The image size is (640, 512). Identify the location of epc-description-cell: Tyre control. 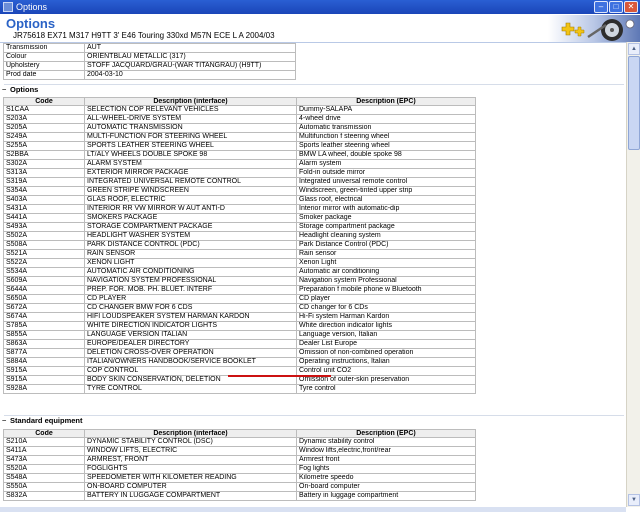
(386, 389).